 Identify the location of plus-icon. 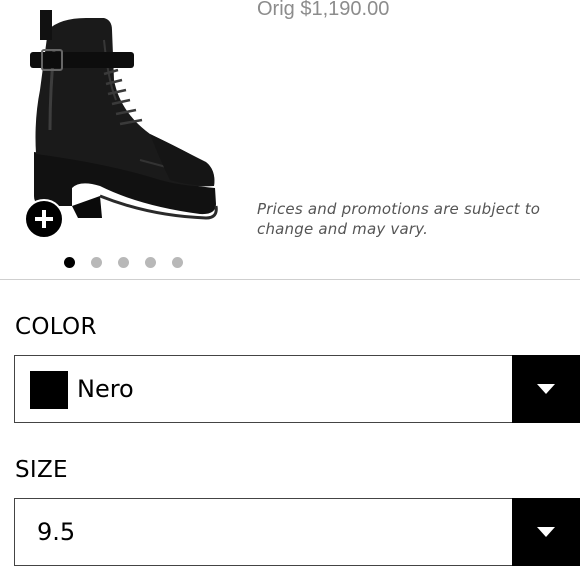
(44, 219).